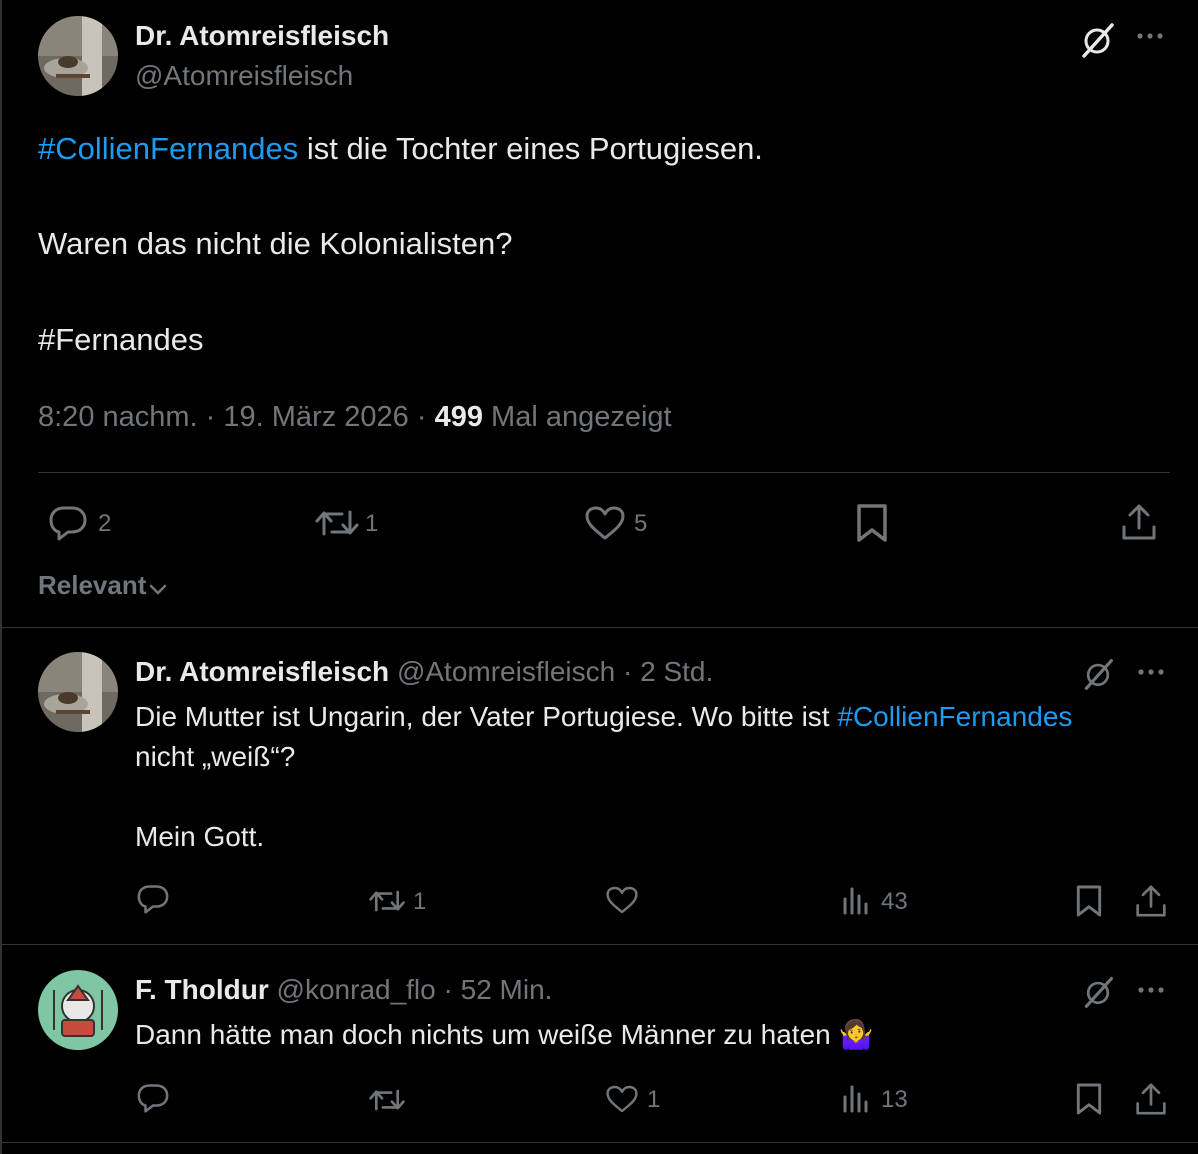 Image resolution: width=1198 pixels, height=1154 pixels. I want to click on like-count: 1, so click(654, 1099).